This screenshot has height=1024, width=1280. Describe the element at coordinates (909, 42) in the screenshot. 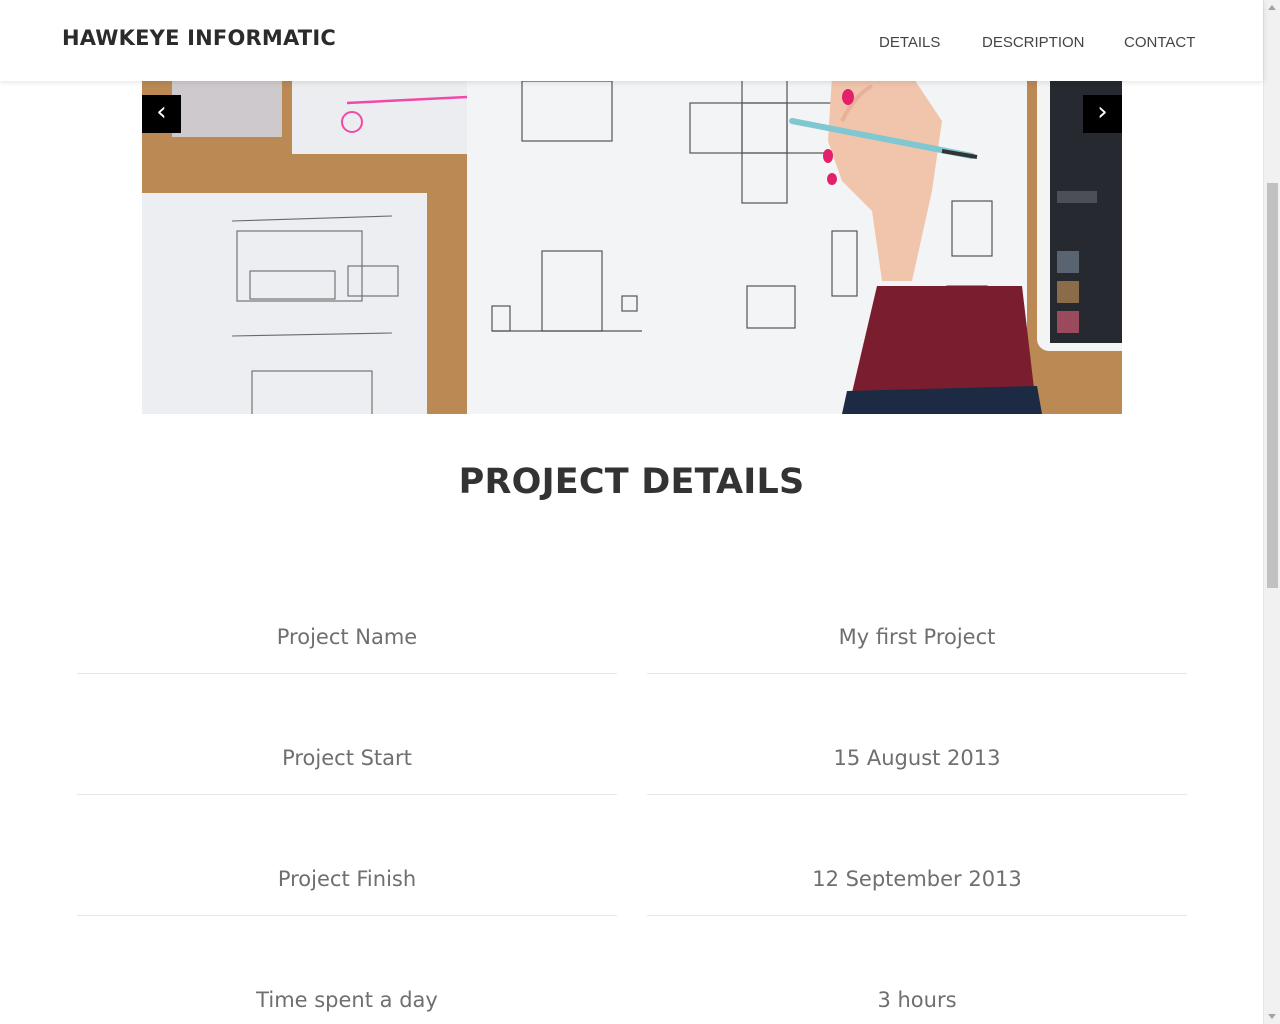

I see `nav-link-details: DETAILS` at that location.